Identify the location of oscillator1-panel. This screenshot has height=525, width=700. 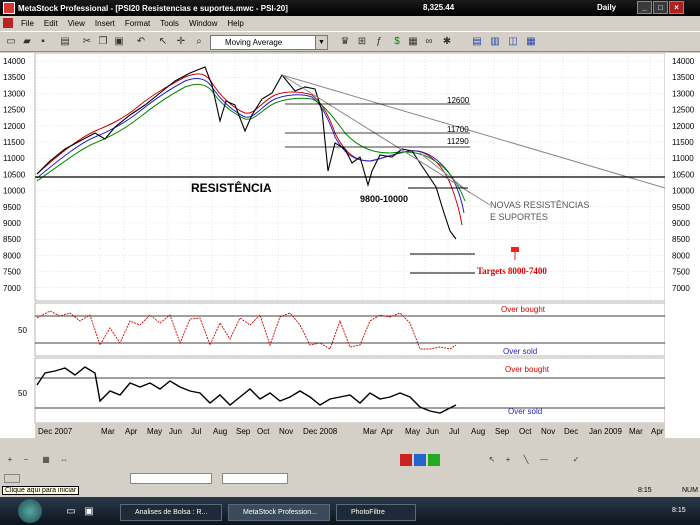
(350, 329).